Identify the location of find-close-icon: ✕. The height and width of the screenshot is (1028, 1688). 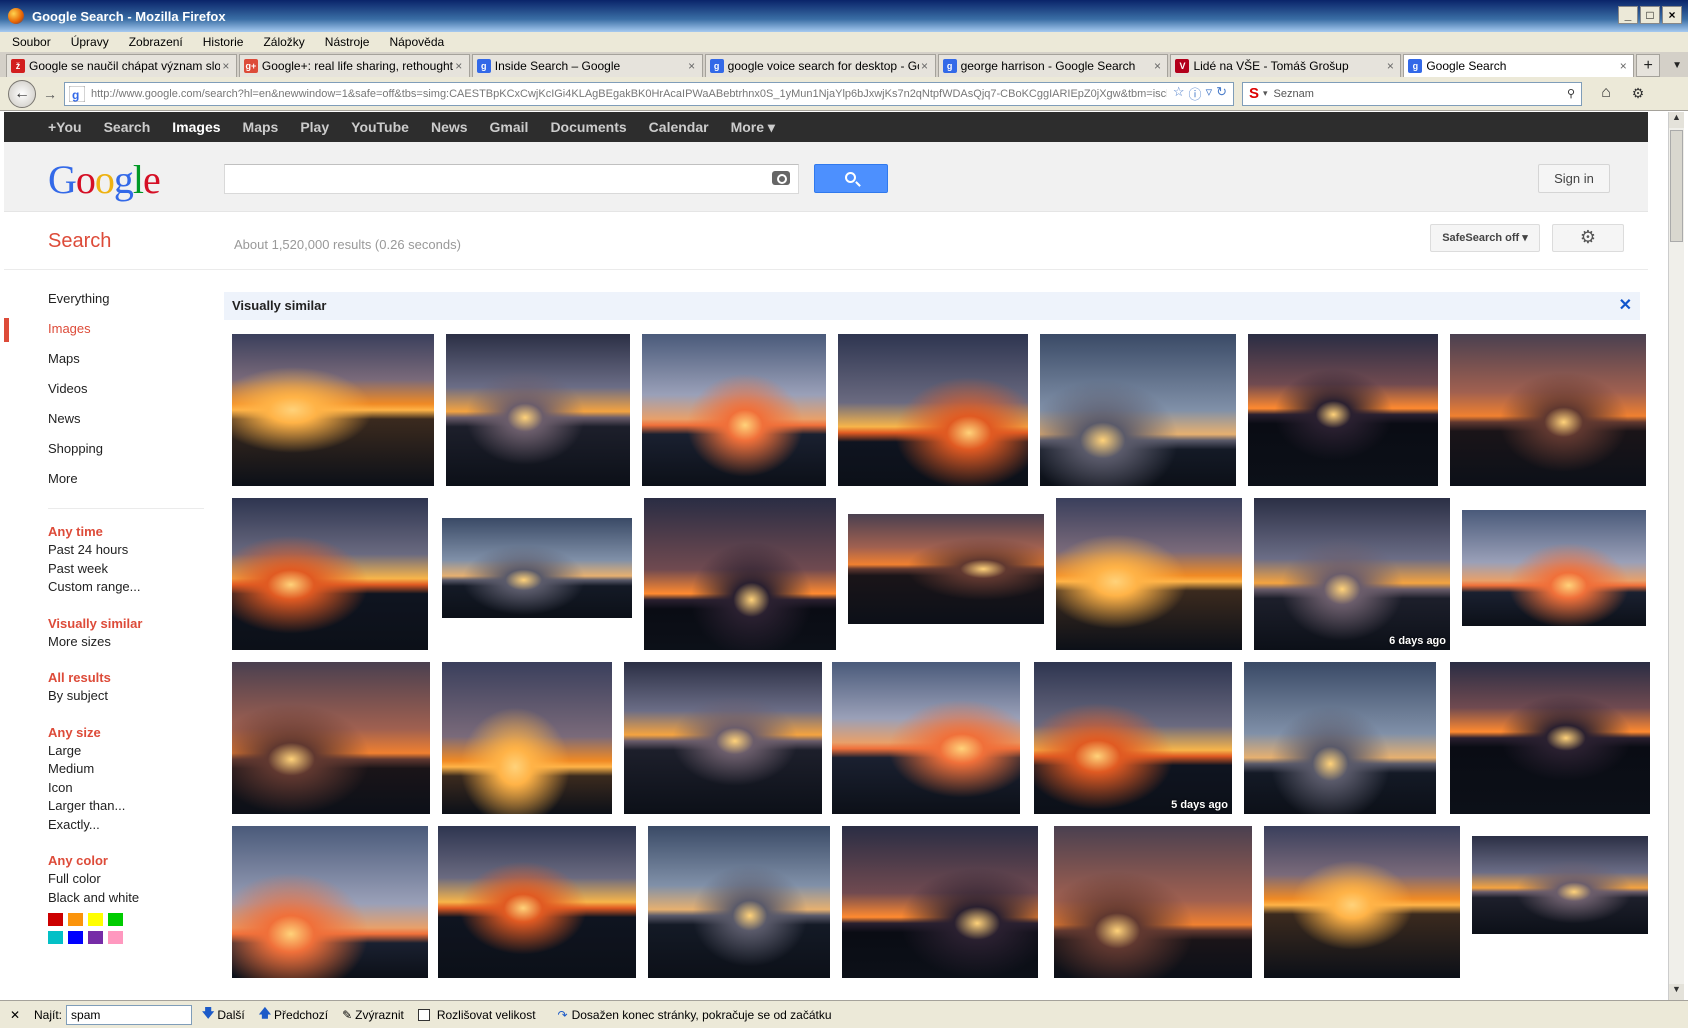
(17, 1015).